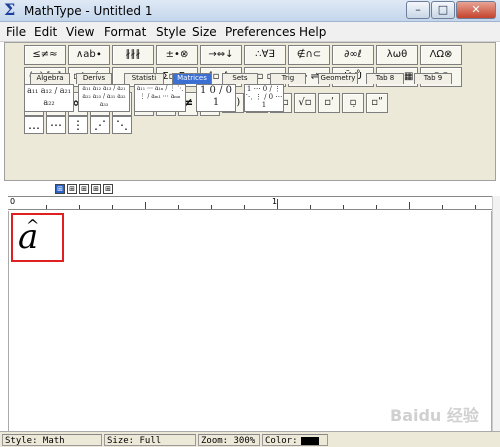  I want to click on tab-geometry: Geometry, so click(338, 78).